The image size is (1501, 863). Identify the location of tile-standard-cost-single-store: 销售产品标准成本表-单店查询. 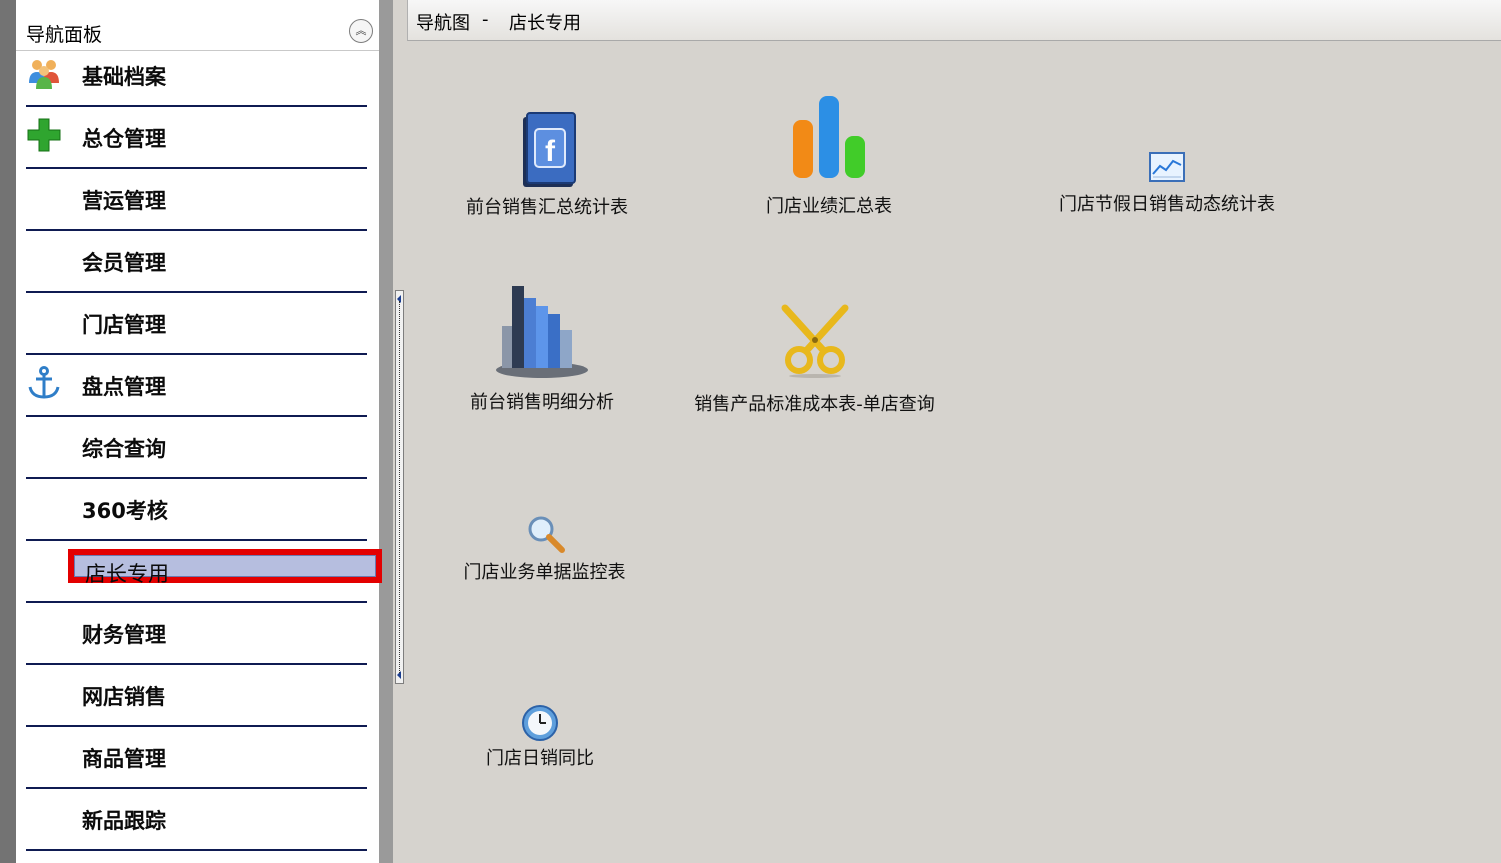
(814, 357).